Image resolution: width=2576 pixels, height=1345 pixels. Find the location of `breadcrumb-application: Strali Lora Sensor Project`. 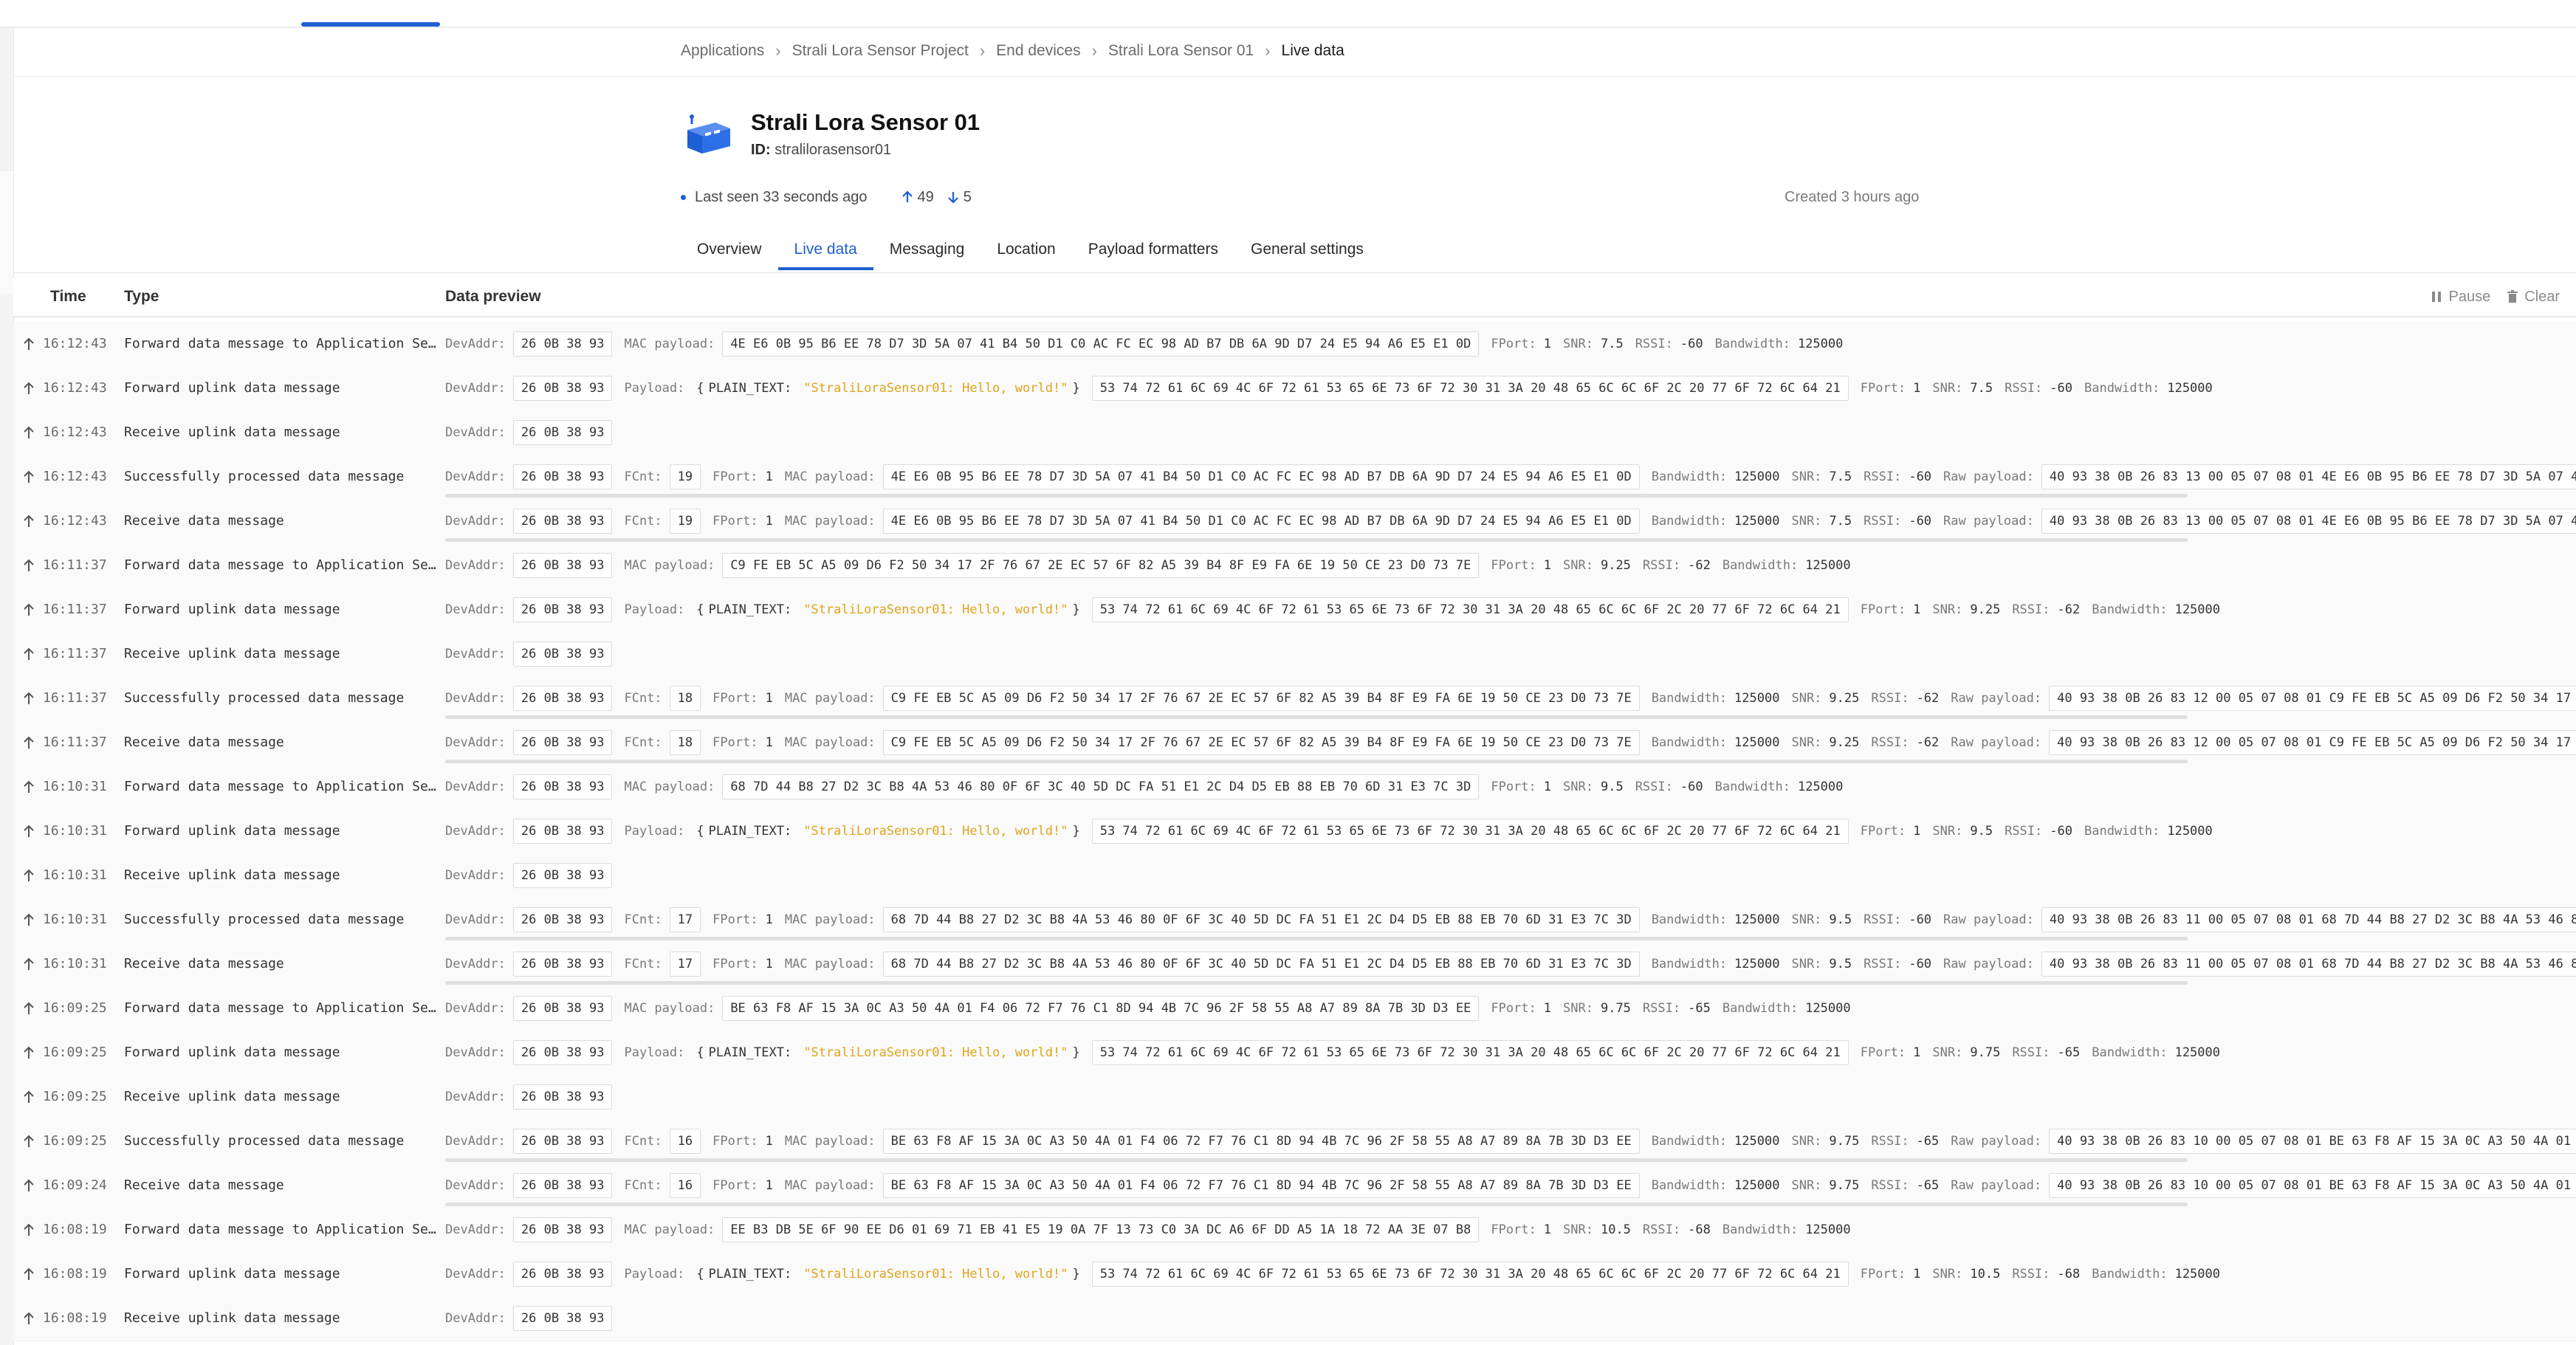

breadcrumb-application: Strali Lora Sensor Project is located at coordinates (881, 51).